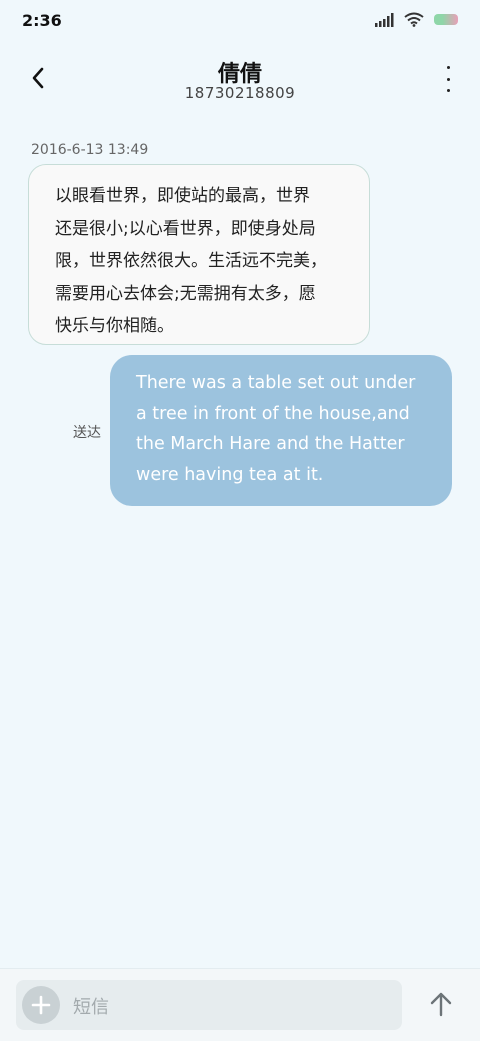 The width and height of the screenshot is (480, 1041). What do you see at coordinates (209, 1005) in the screenshot?
I see `message-input: 短信` at bounding box center [209, 1005].